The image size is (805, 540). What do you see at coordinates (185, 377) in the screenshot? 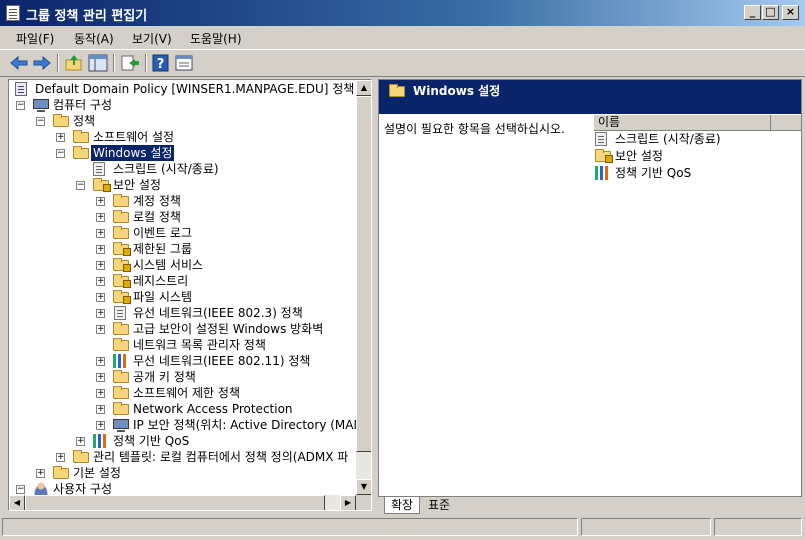
I see `tree-item-public-key: + 공개 키 정책` at bounding box center [185, 377].